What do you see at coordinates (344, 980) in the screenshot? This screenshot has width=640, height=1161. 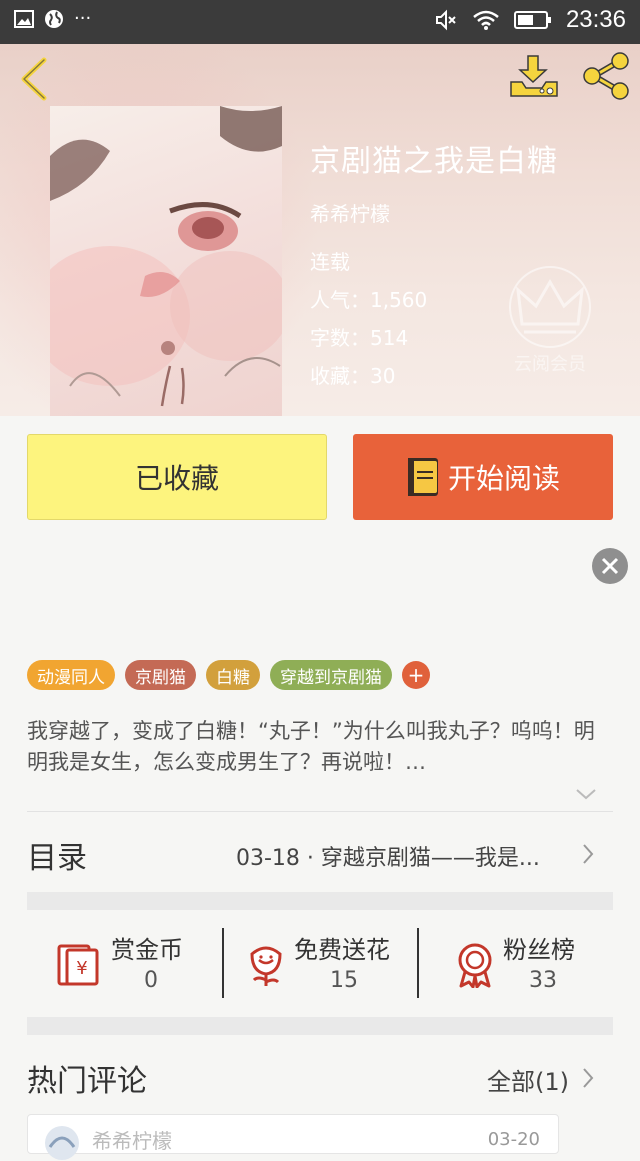 I see `stat-value: 15` at bounding box center [344, 980].